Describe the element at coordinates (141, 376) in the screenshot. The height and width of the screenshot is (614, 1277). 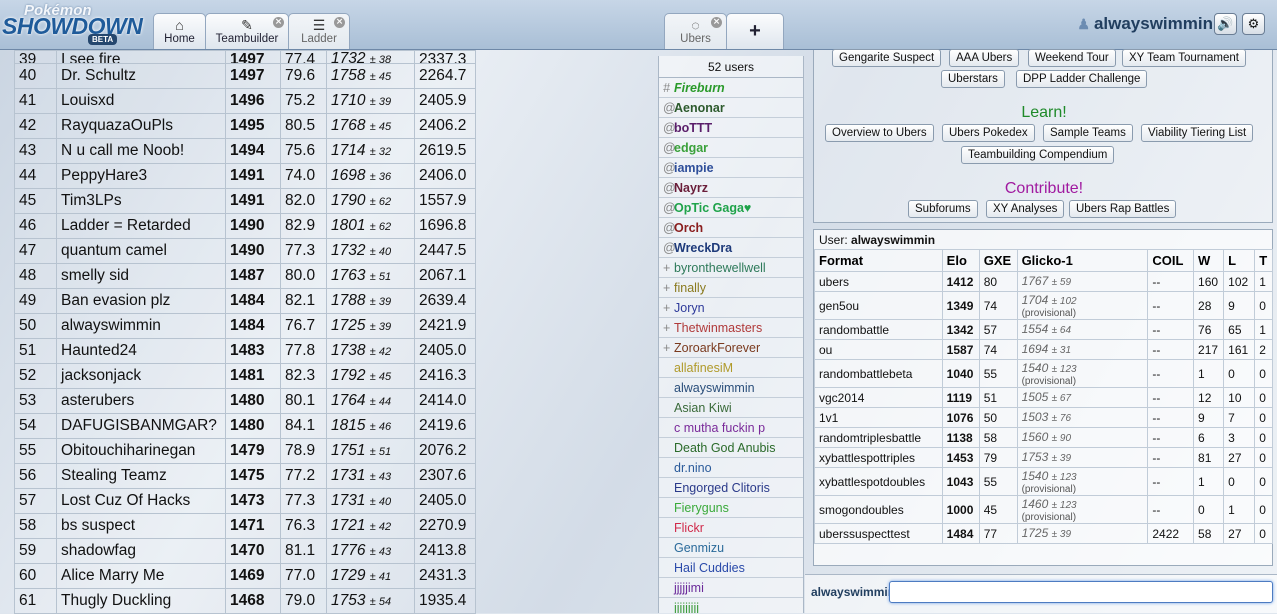
I see `ladder-name: jacksonjack` at that location.